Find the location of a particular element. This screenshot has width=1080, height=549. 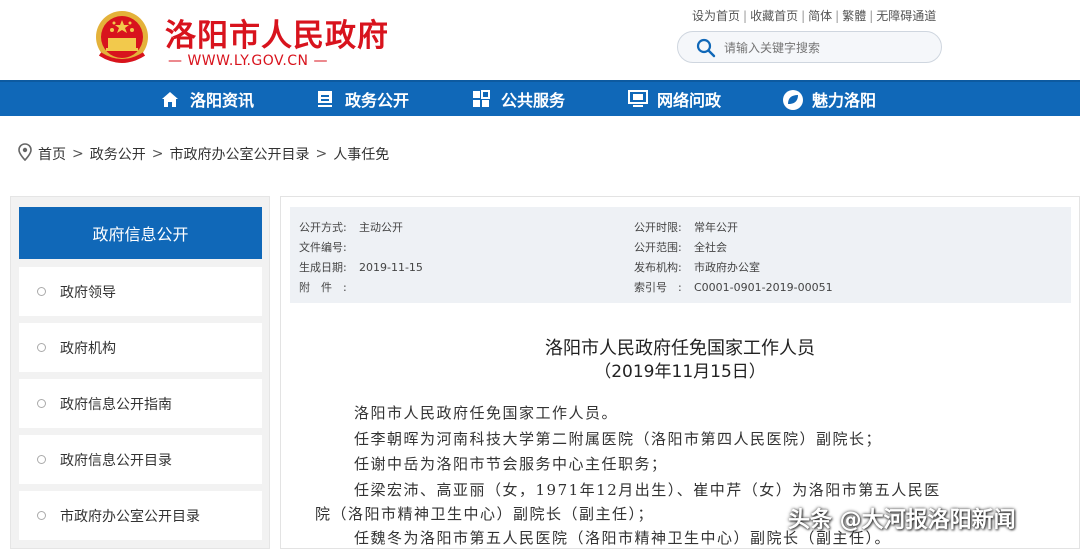

paragraph: 院（洛阳市精神卫生中心）副院长（副主任）； is located at coordinates (485, 514).